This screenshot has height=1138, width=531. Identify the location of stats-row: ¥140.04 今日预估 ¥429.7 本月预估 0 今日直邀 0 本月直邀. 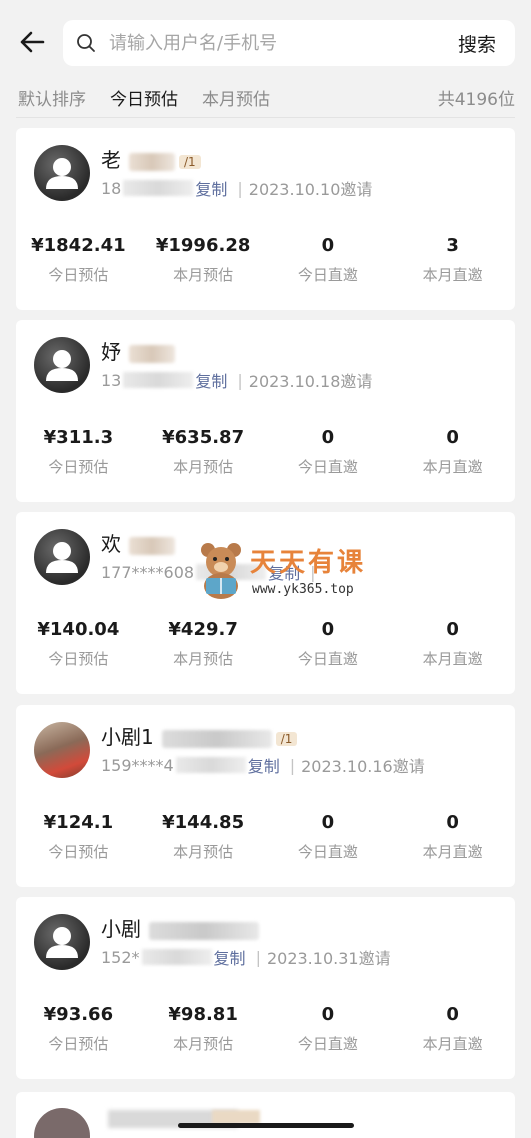
(265, 646).